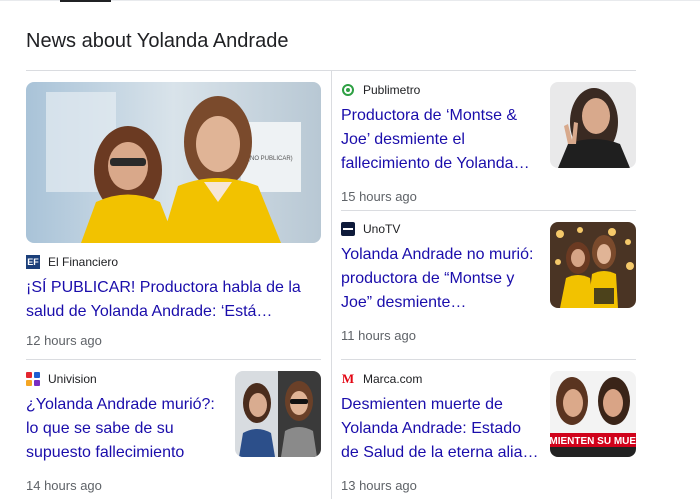  Describe the element at coordinates (393, 379) in the screenshot. I see `source-name: Marca.com` at that location.